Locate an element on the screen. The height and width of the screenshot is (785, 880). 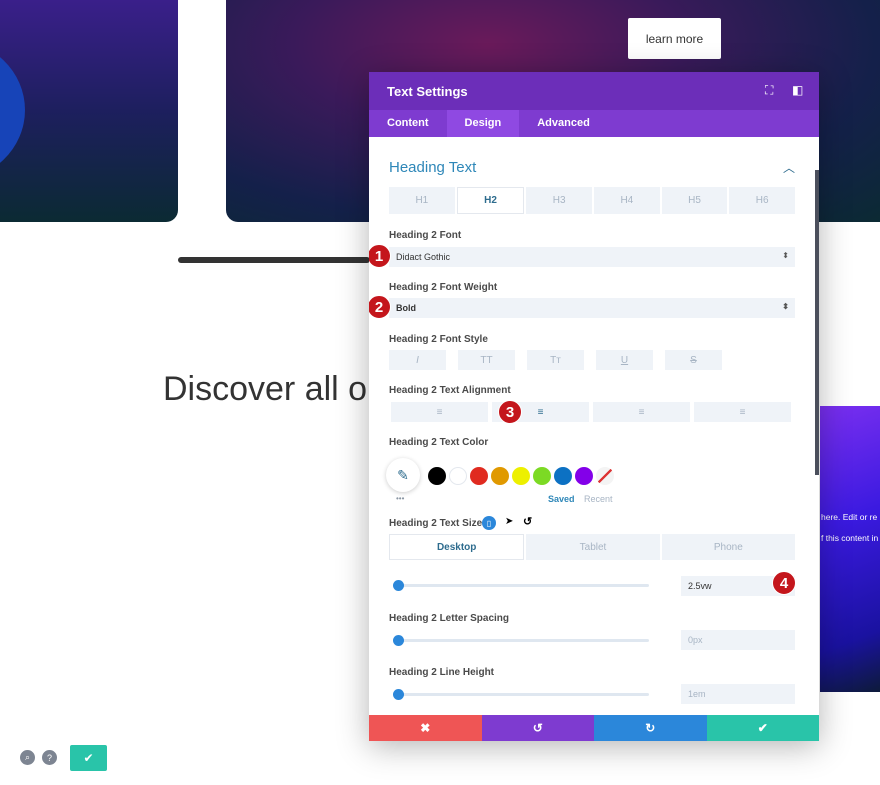
style-label: Heading 2 Font Style is located at coordinates (438, 339).